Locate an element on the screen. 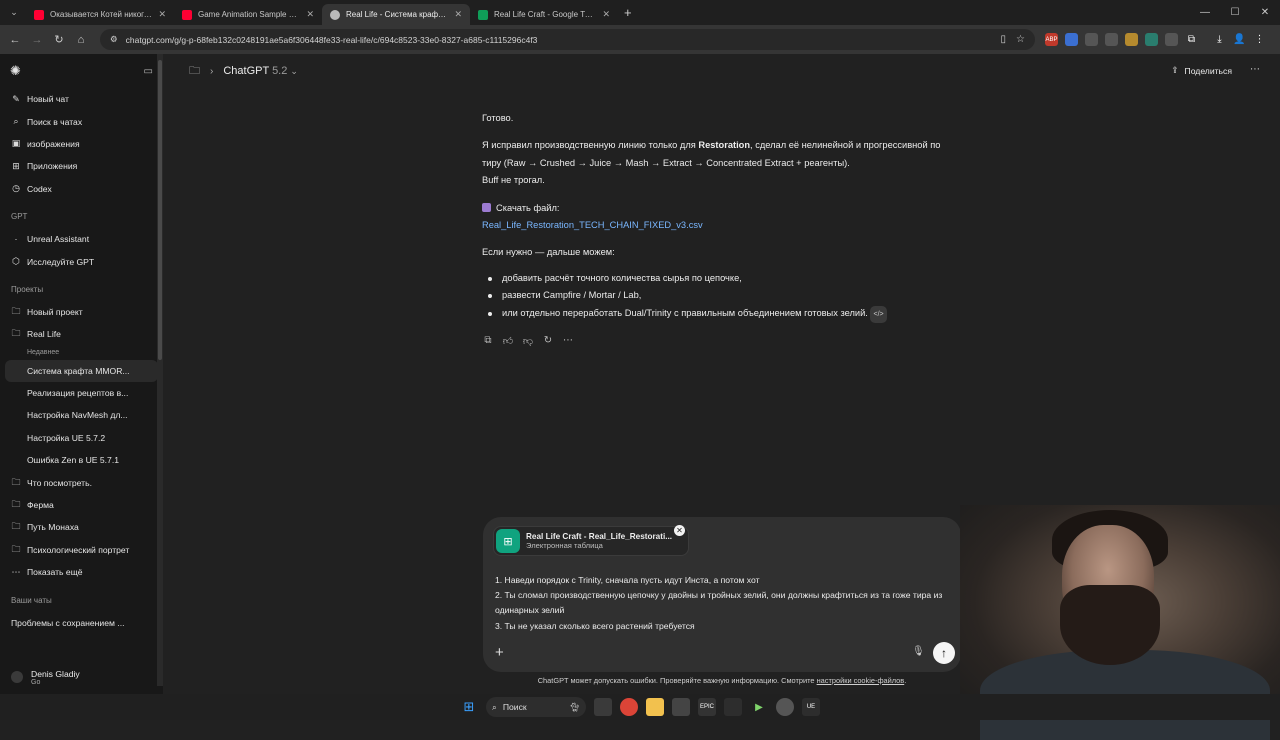 This screenshot has height=740, width=1280. browser-menu-icon: ⋮ is located at coordinates (1259, 39).